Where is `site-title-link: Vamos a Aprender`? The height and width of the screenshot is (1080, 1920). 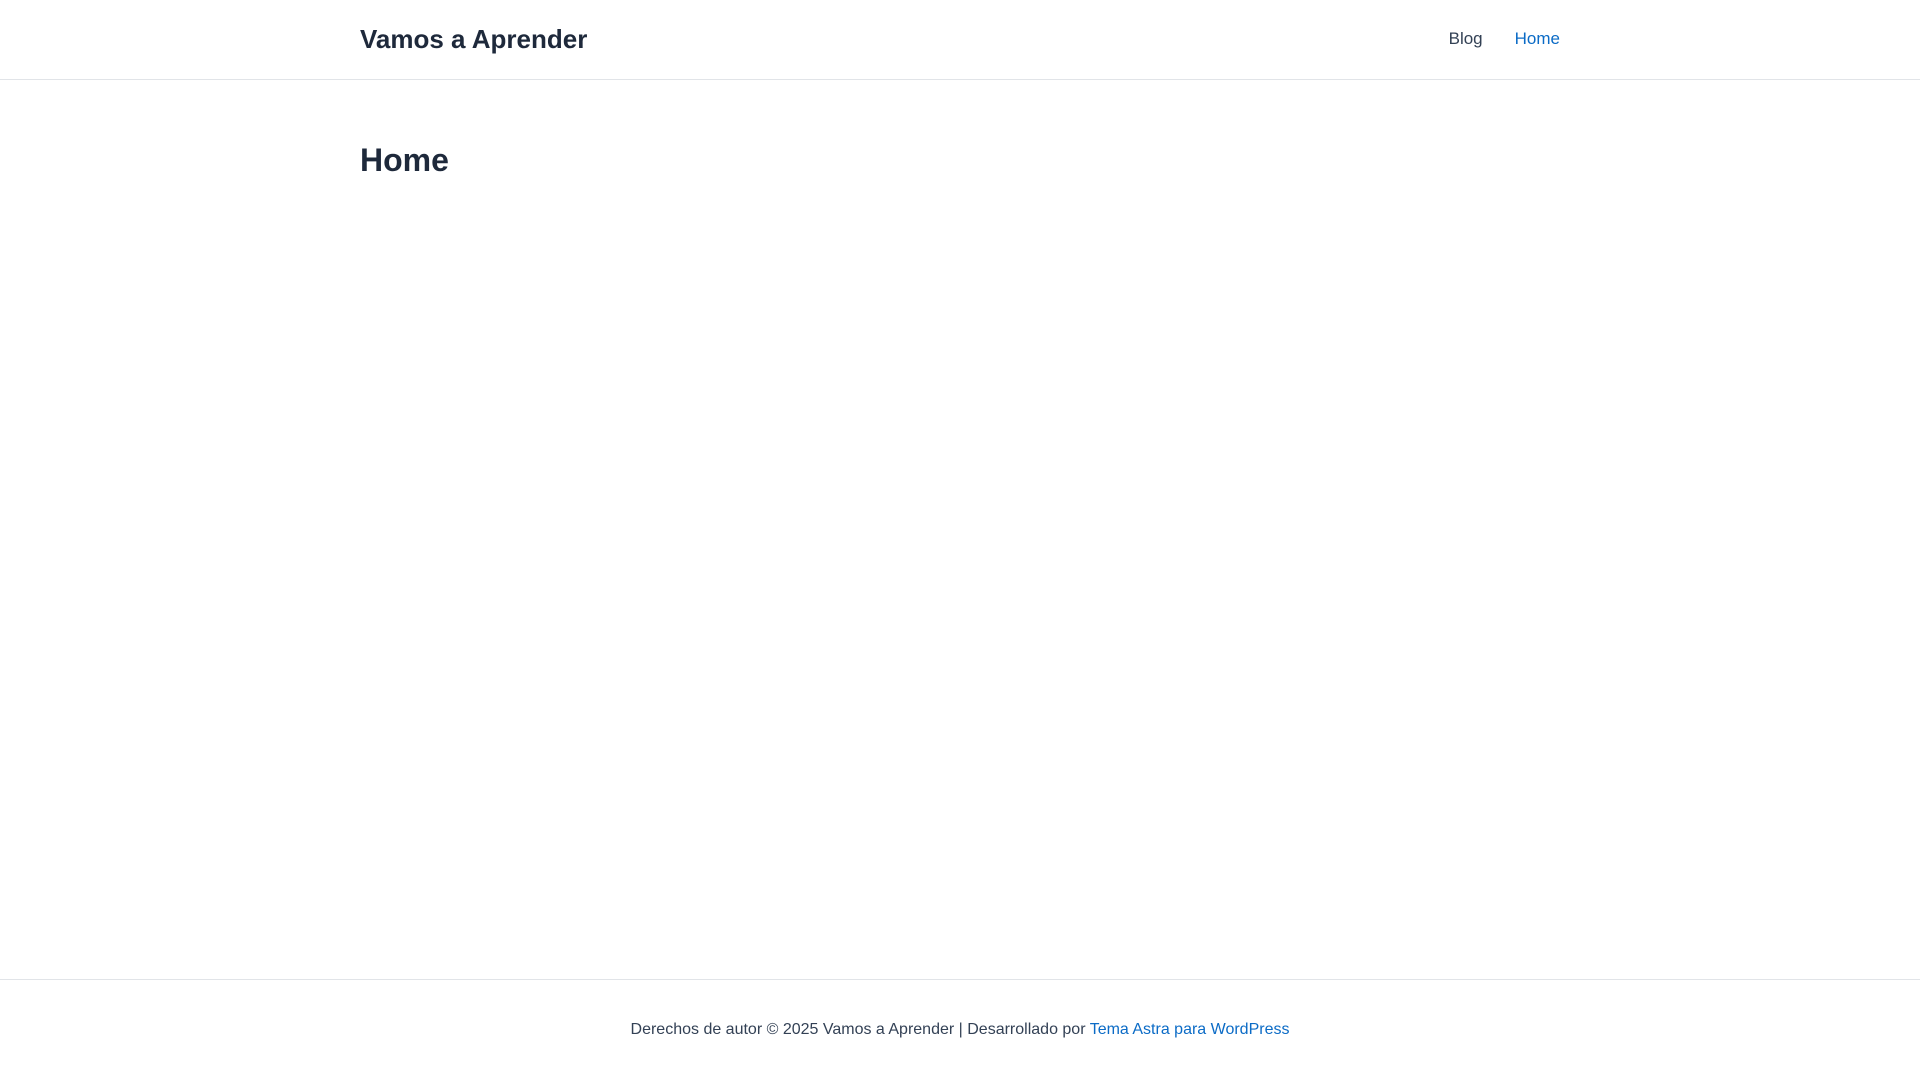
site-title-link: Vamos a Aprender is located at coordinates (473, 39).